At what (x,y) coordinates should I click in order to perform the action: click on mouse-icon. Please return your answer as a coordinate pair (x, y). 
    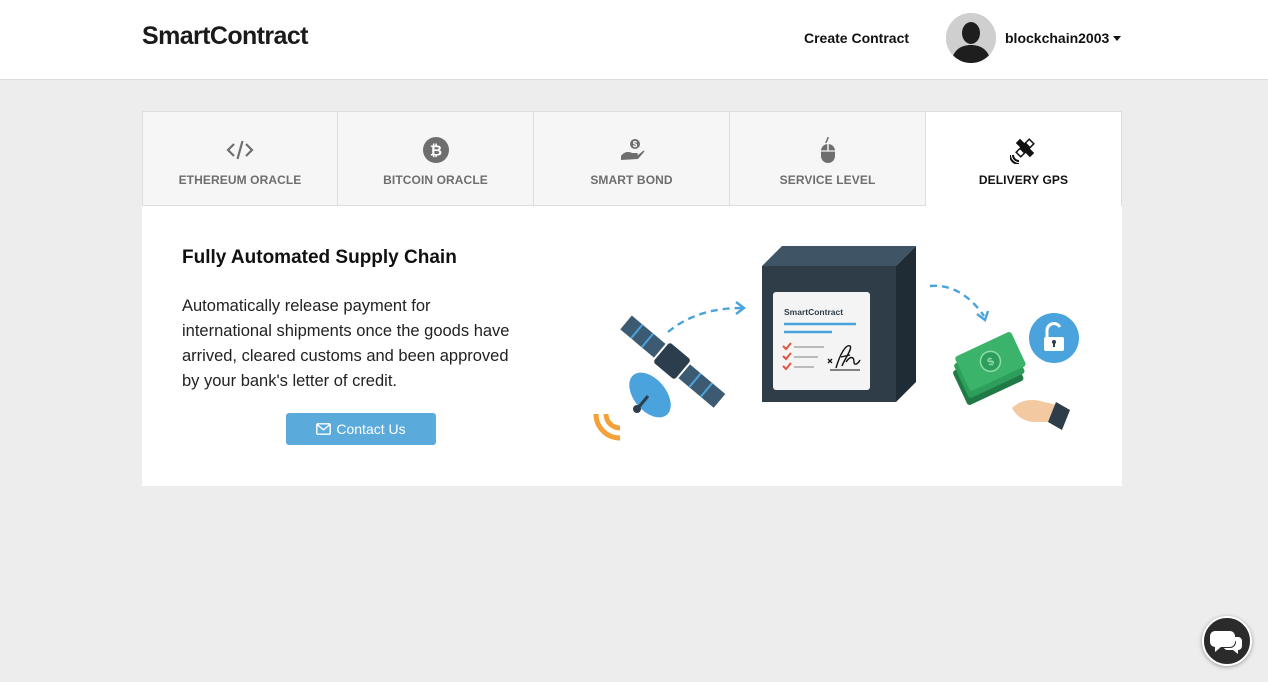
    Looking at the image, I should click on (827, 149).